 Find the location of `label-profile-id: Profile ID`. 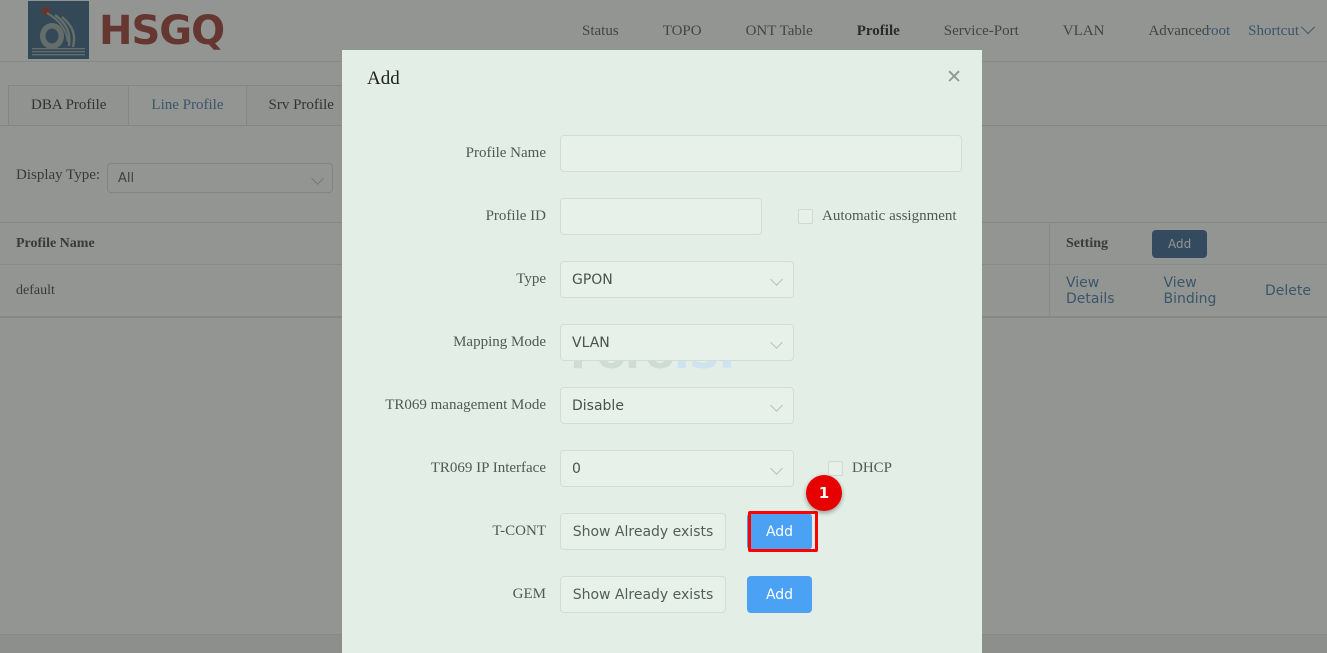

label-profile-id: Profile ID is located at coordinates (515, 216).